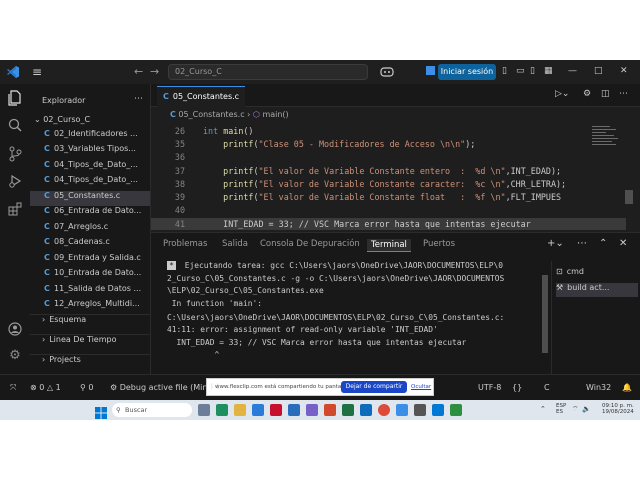  What do you see at coordinates (15, 126) in the screenshot?
I see `search-icon` at bounding box center [15, 126].